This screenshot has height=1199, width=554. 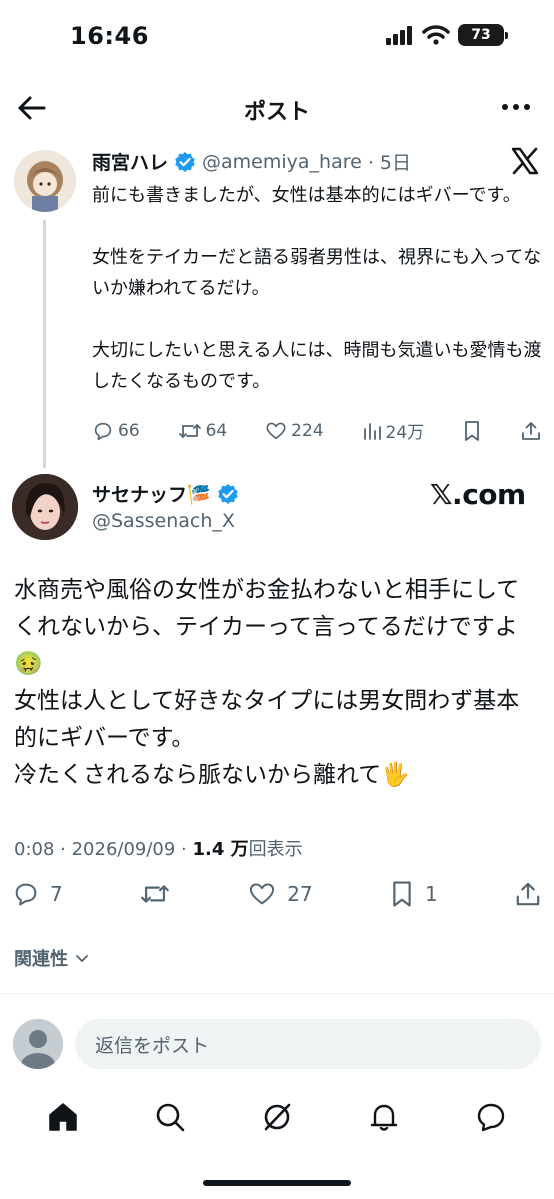 I want to click on reply-input: 返信をポスト, so click(x=308, y=1044).